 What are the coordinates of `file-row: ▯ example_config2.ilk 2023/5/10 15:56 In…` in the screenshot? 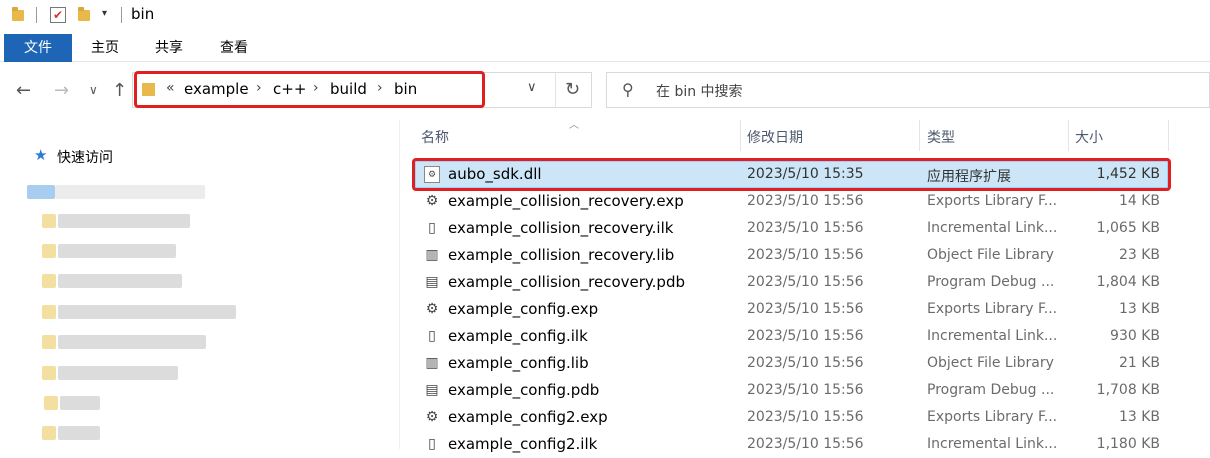 It's located at (792, 444).